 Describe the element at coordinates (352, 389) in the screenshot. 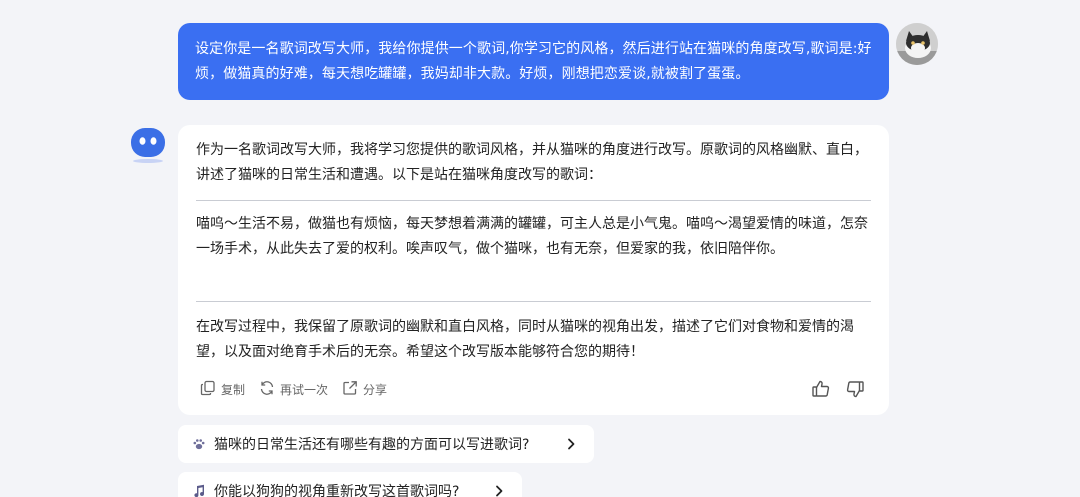

I see `share-icon` at that location.